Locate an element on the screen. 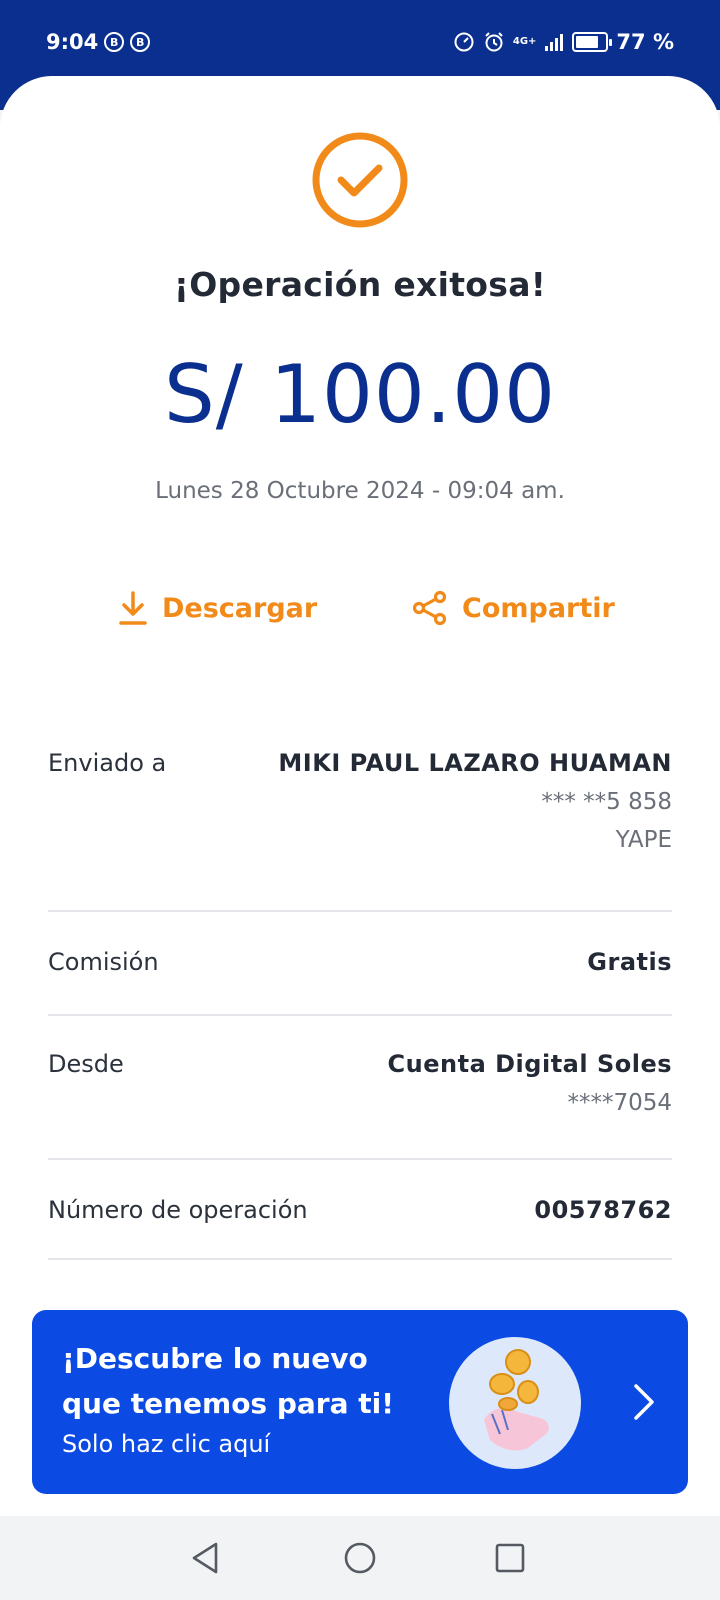  from-label: Desde is located at coordinates (86, 1064).